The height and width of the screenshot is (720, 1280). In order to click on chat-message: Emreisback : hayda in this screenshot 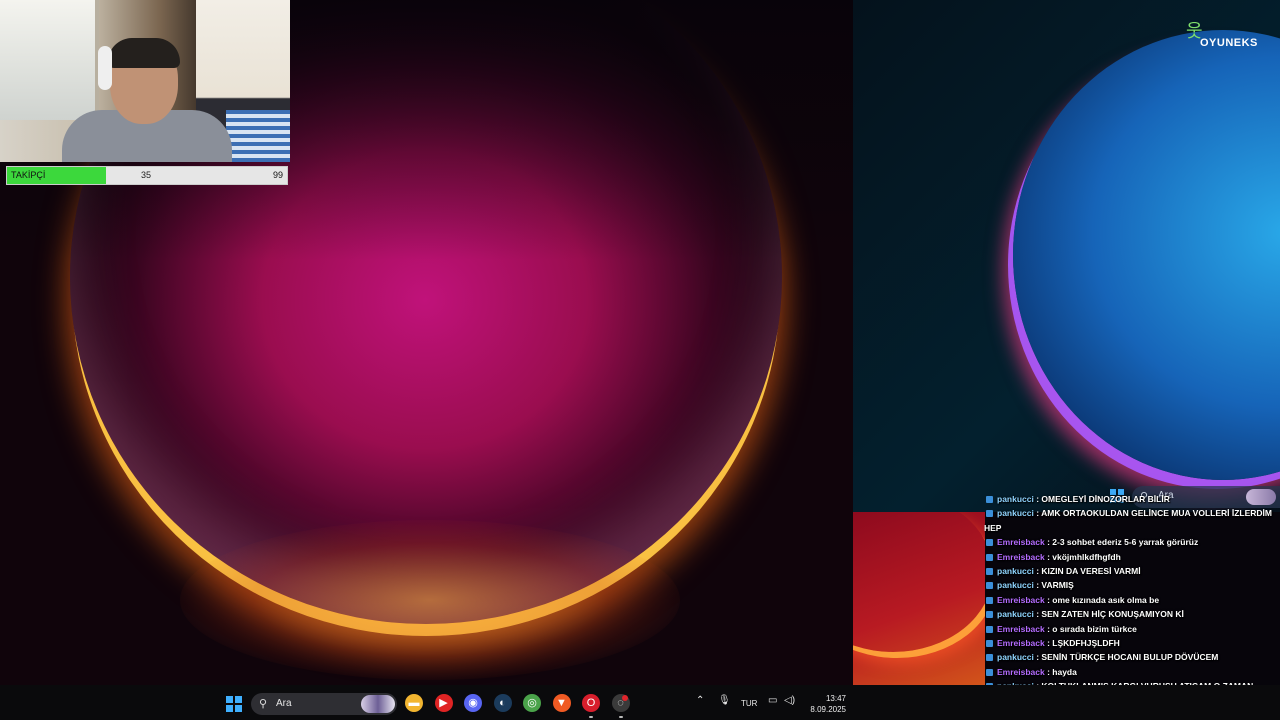, I will do `click(1129, 672)`.